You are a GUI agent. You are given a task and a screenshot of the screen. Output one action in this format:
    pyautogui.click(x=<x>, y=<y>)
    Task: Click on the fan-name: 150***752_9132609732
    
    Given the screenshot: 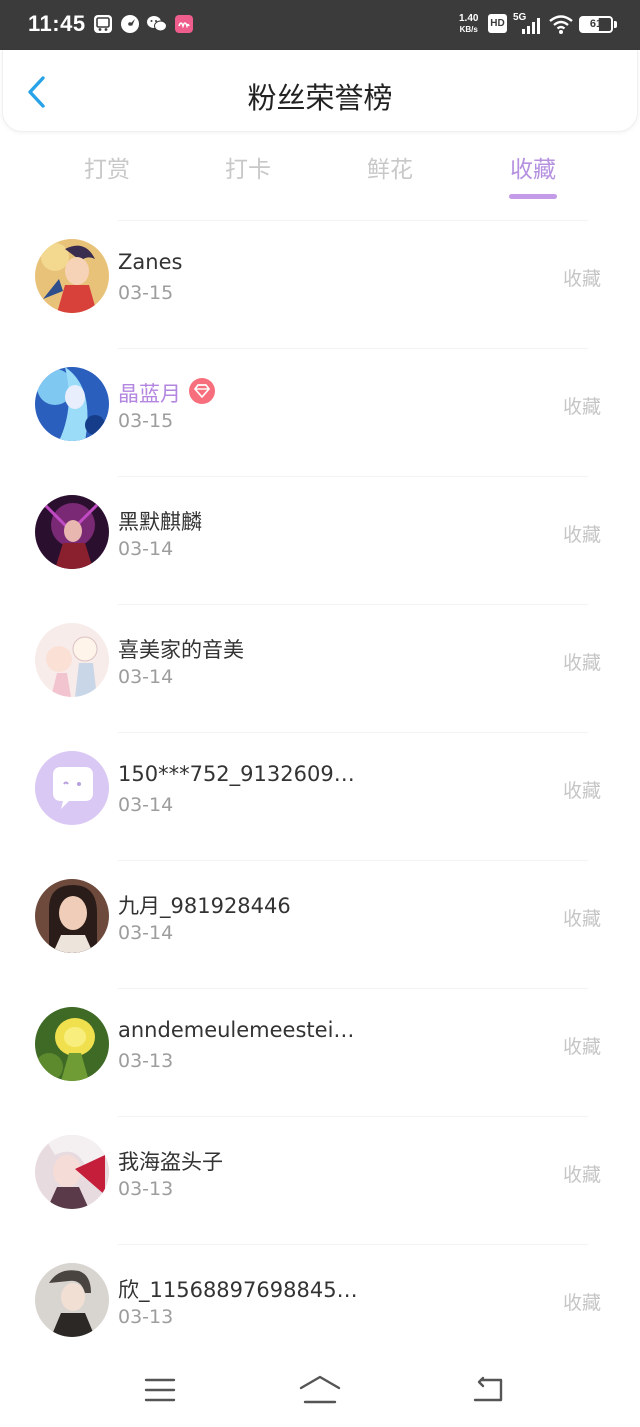 What is the action you would take?
    pyautogui.click(x=238, y=774)
    